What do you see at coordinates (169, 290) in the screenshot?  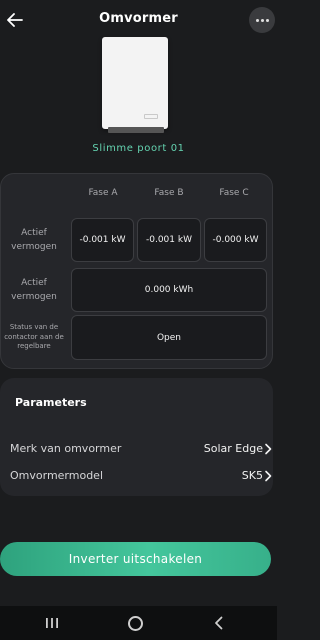 I see `total-energy-cell: 0.000 kWh` at bounding box center [169, 290].